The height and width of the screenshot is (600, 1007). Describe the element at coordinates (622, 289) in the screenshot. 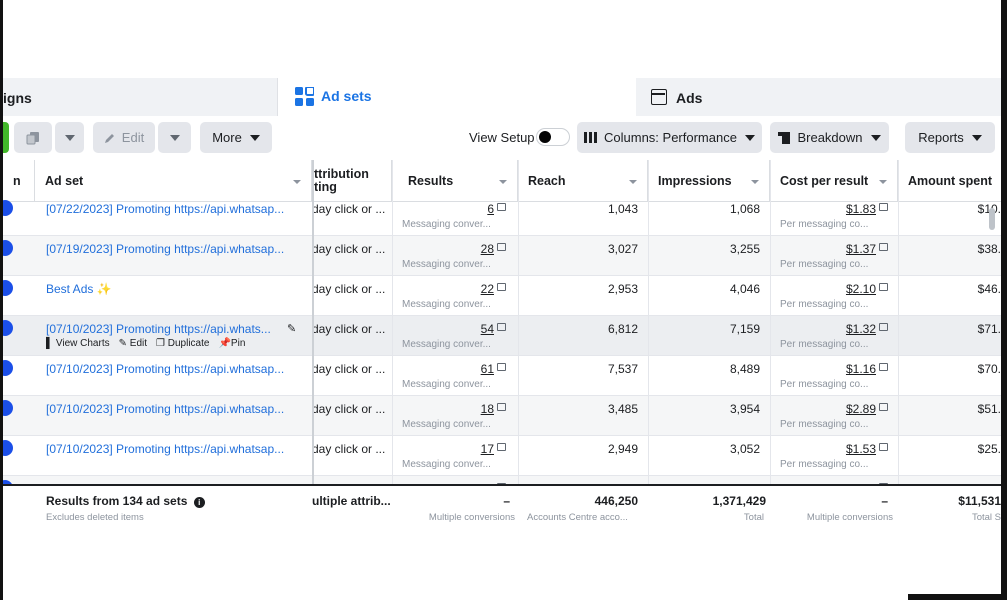

I see `reach-value: 2,953` at that location.